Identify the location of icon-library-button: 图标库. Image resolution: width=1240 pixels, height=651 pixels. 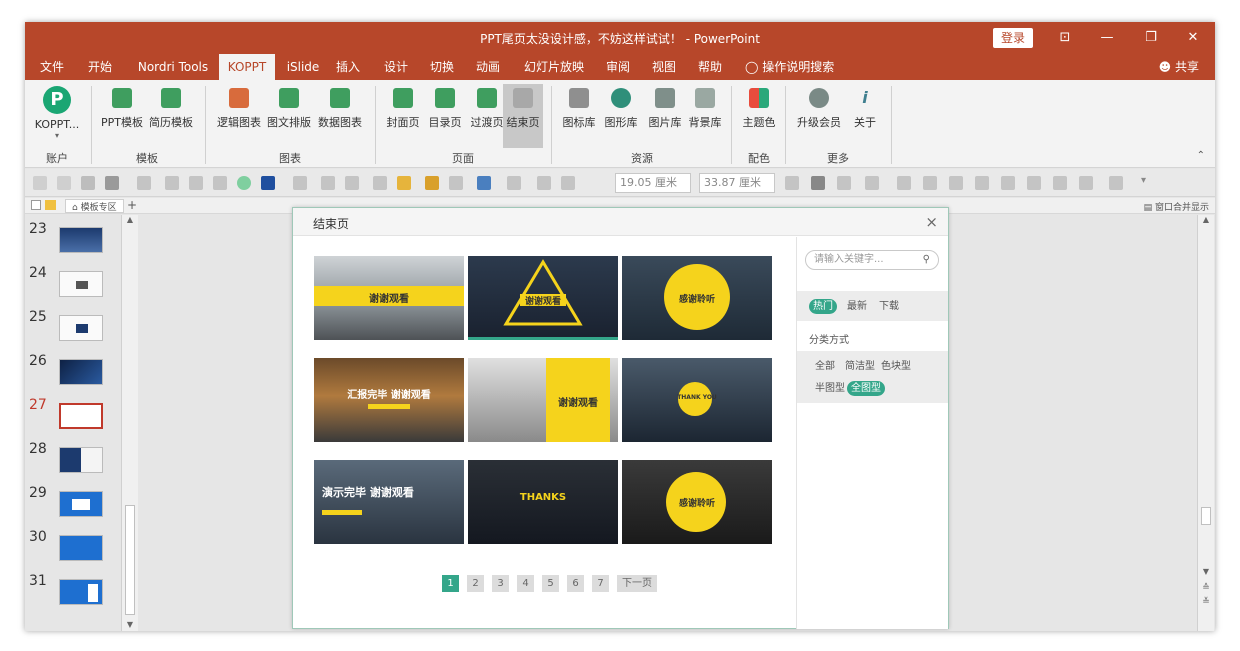
(579, 114).